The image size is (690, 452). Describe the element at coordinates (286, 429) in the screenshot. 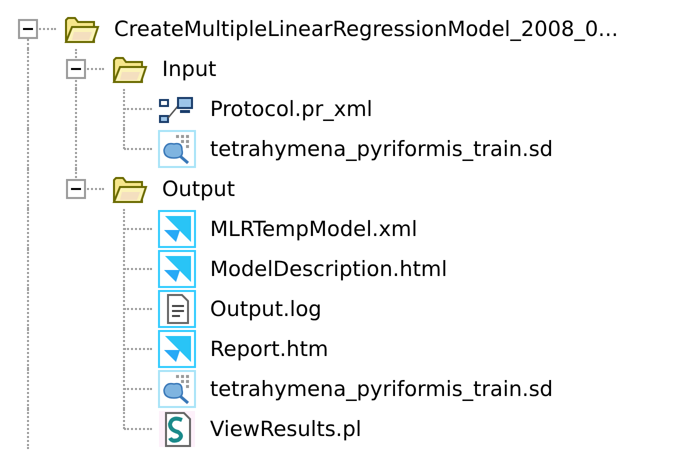

I see `tree-item: ViewResults.pl` at that location.